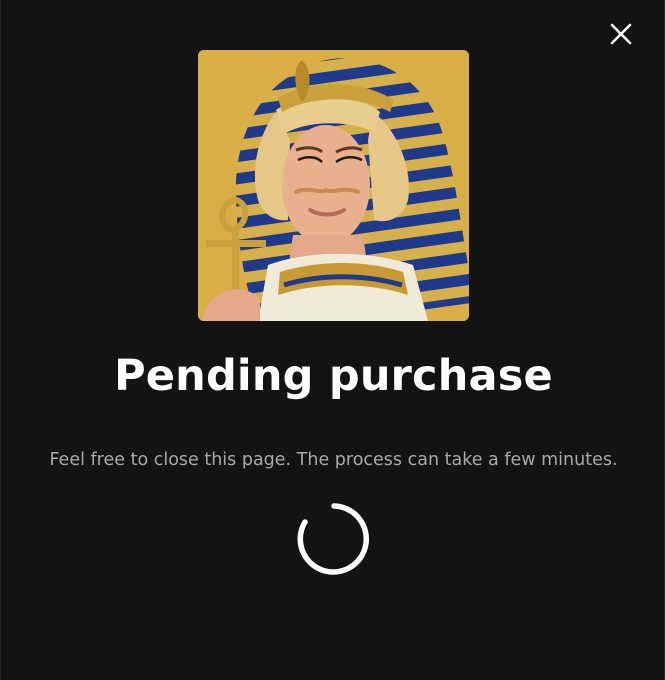 This screenshot has height=680, width=665. I want to click on close-icon, so click(621, 34).